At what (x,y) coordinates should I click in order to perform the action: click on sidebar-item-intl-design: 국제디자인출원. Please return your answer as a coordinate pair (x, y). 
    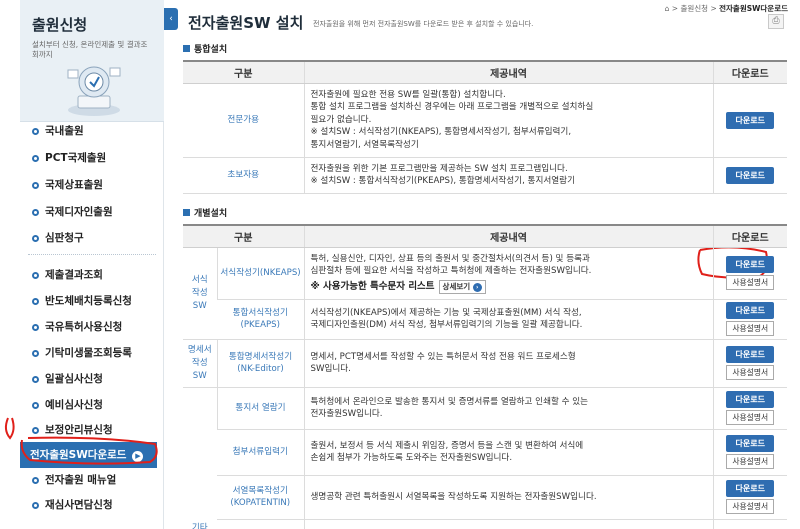
    Looking at the image, I should click on (92, 212).